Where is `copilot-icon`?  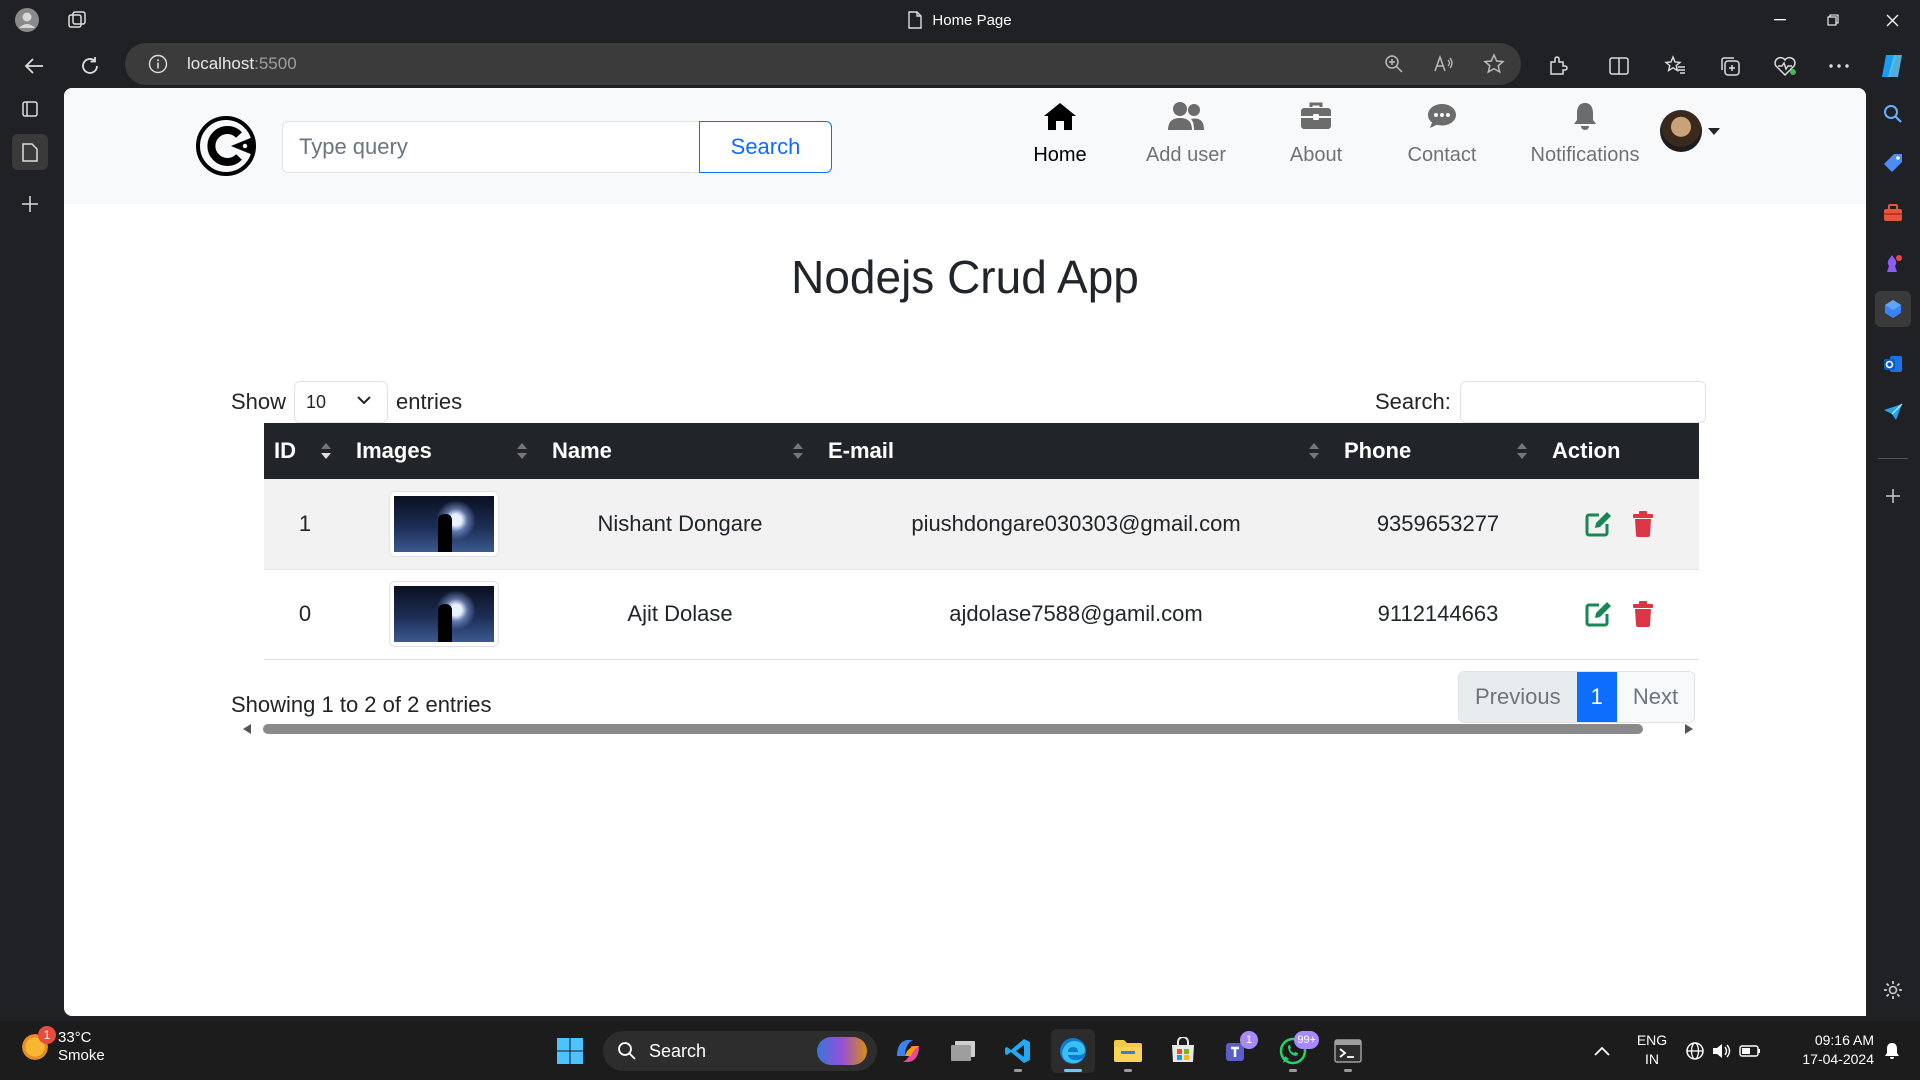
copilot-icon is located at coordinates (1892, 66).